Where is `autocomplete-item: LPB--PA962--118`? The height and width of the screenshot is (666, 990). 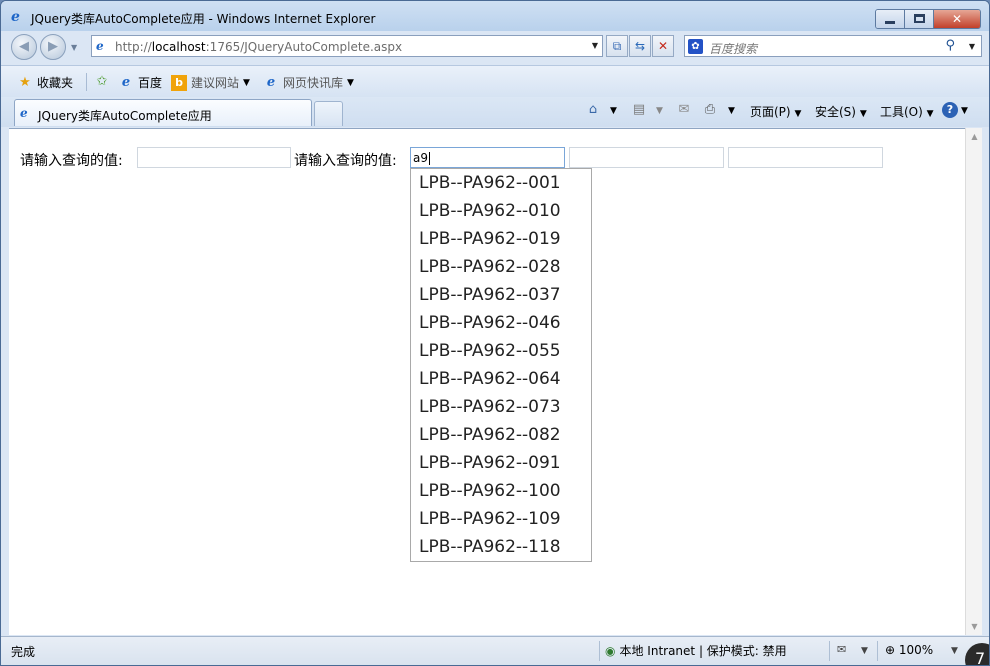
autocomplete-item: LPB--PA962--118 is located at coordinates (501, 547).